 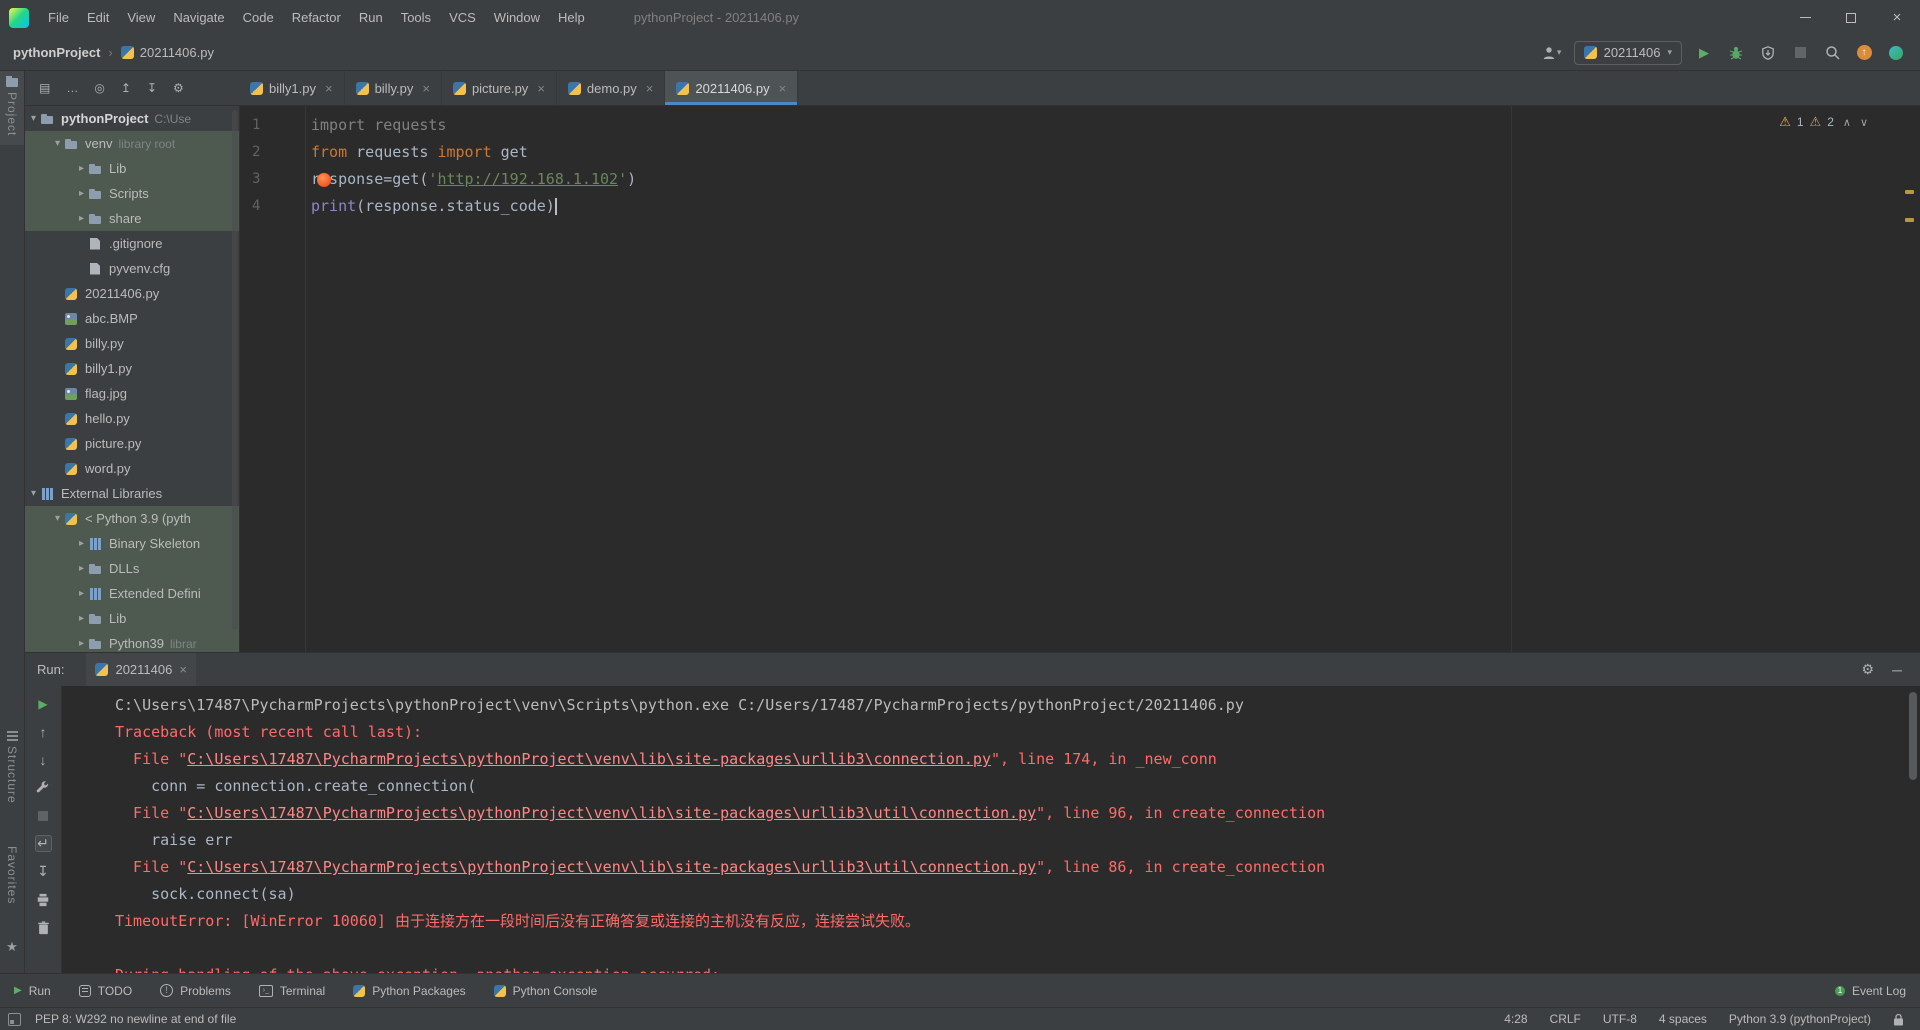 I want to click on inspections-widget: ⚠ 1 ⚠ 2 ∧ ∨, so click(x=1823, y=122).